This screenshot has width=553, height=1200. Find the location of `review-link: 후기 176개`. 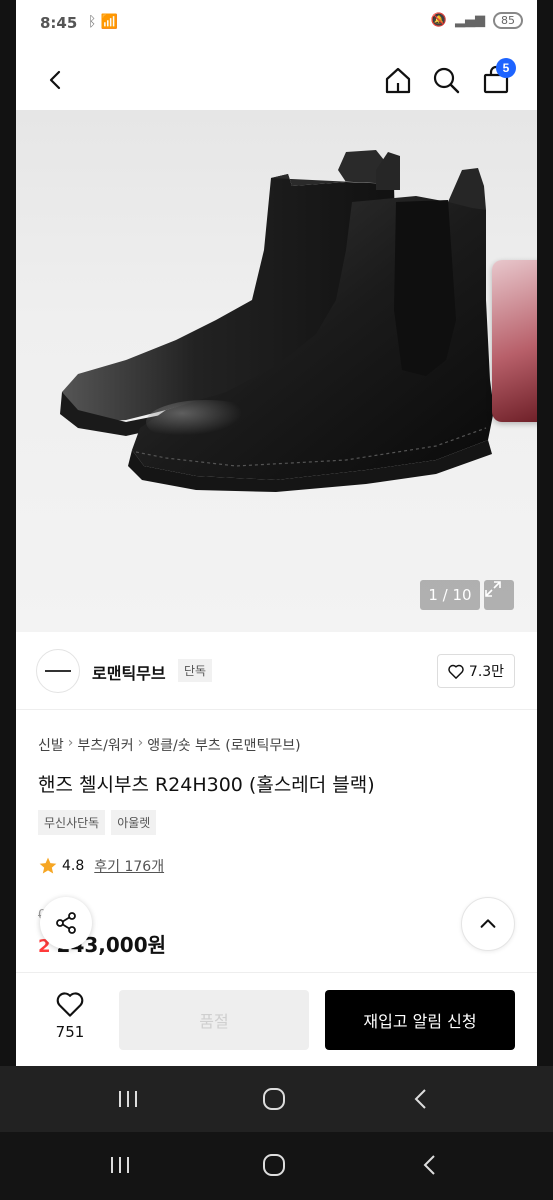

review-link: 후기 176개 is located at coordinates (129, 866).